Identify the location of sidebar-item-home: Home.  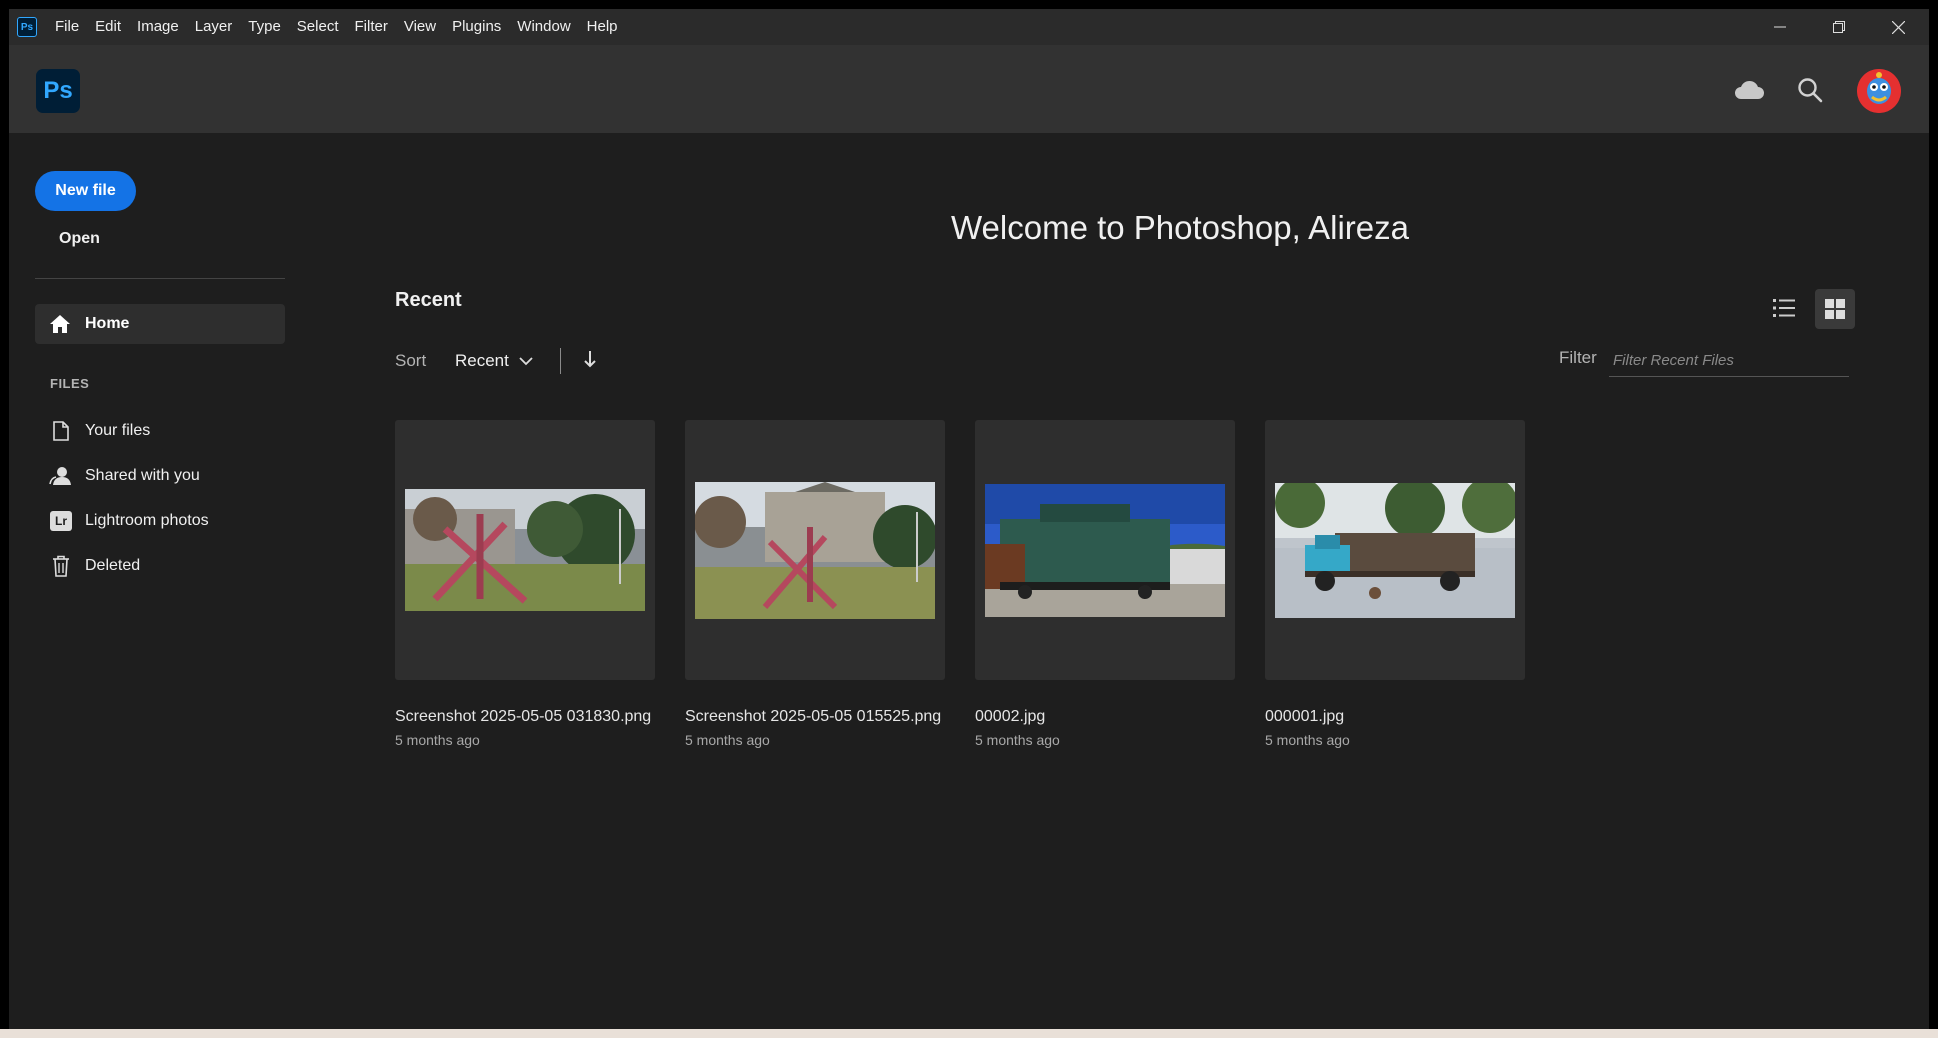
(160, 324).